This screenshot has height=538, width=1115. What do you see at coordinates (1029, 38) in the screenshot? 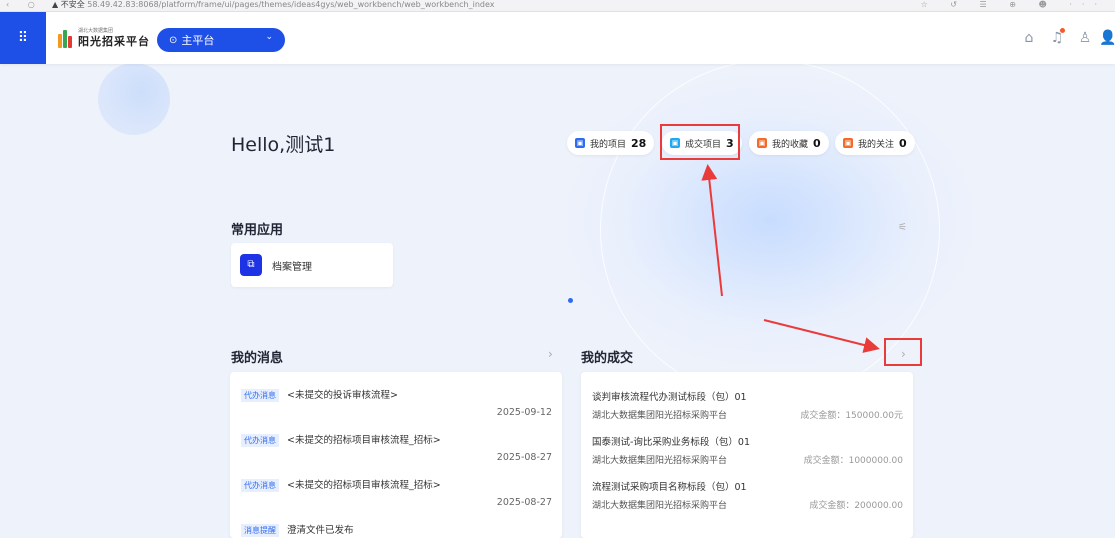
I see `home-icon: ⌂` at bounding box center [1029, 38].